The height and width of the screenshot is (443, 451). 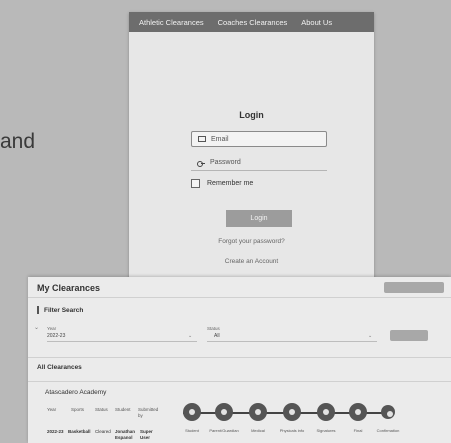 What do you see at coordinates (251, 115) in the screenshot?
I see `login-title: Login` at bounding box center [251, 115].